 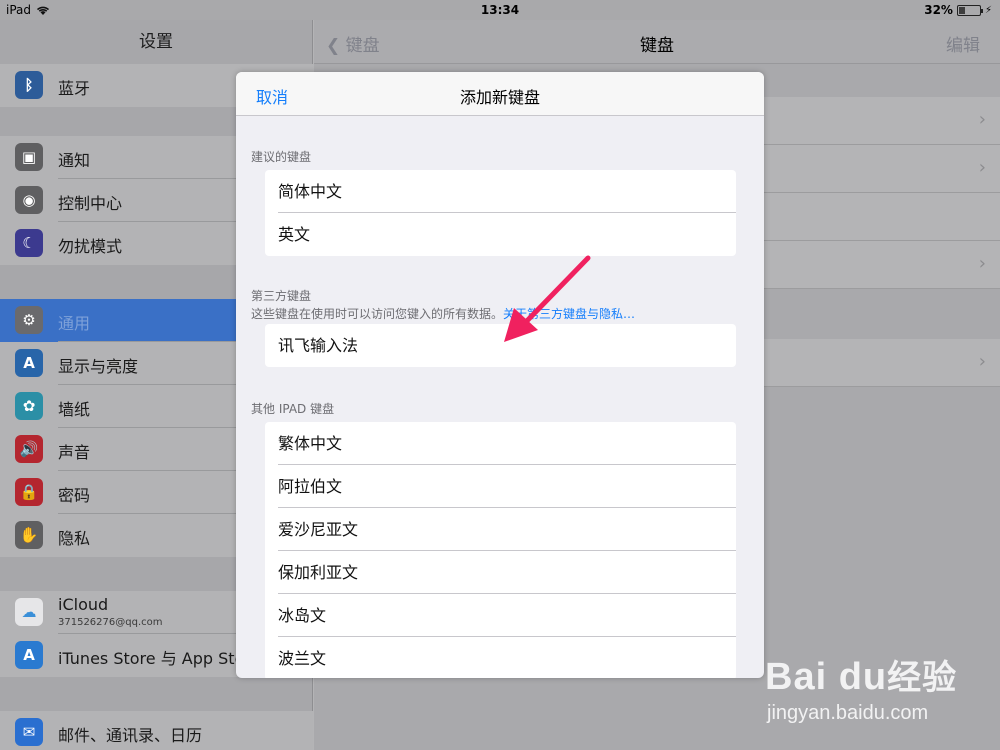 What do you see at coordinates (130, 735) in the screenshot?
I see `sidebar-item-label: 邮件、通讯录、日历` at bounding box center [130, 735].